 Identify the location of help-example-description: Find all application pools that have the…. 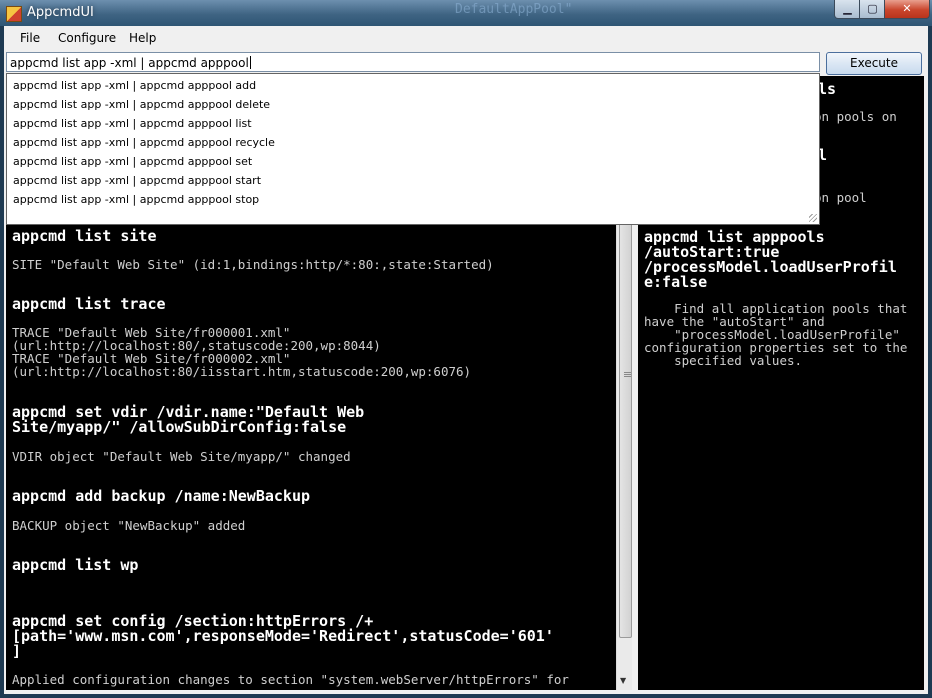
(776, 334).